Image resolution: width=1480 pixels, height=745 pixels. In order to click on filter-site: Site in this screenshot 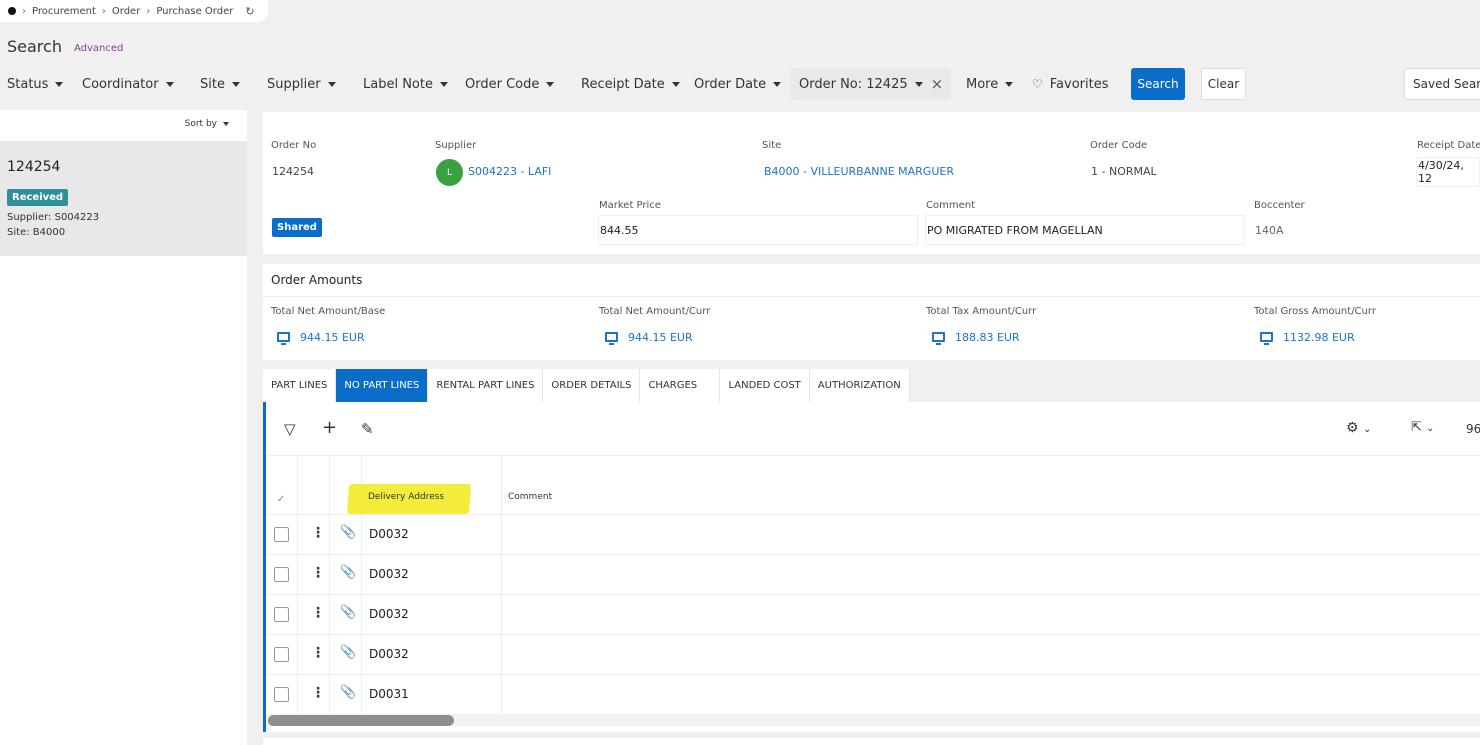, I will do `click(220, 84)`.